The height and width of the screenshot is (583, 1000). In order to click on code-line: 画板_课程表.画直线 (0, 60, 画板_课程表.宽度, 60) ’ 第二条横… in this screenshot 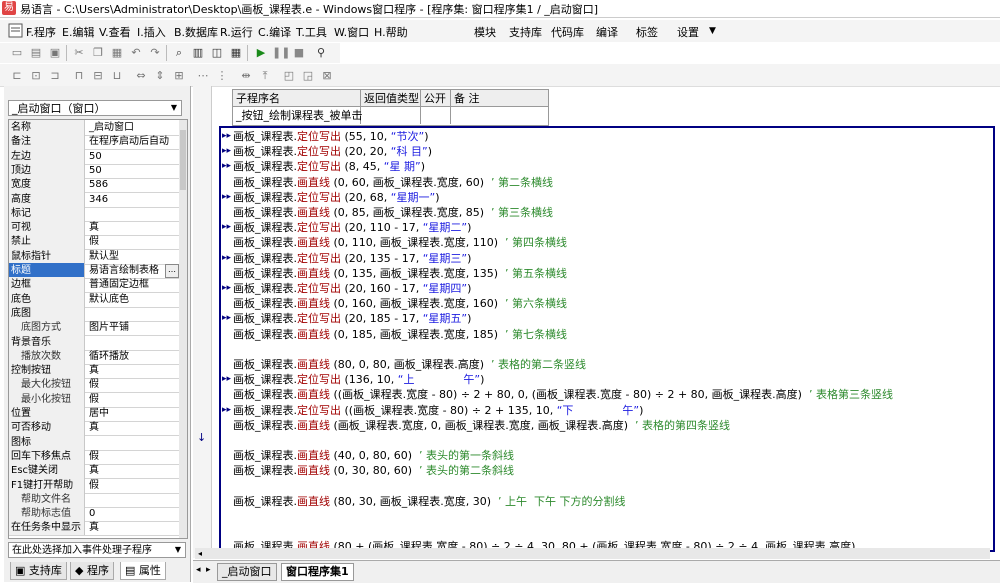, I will do `click(393, 182)`.